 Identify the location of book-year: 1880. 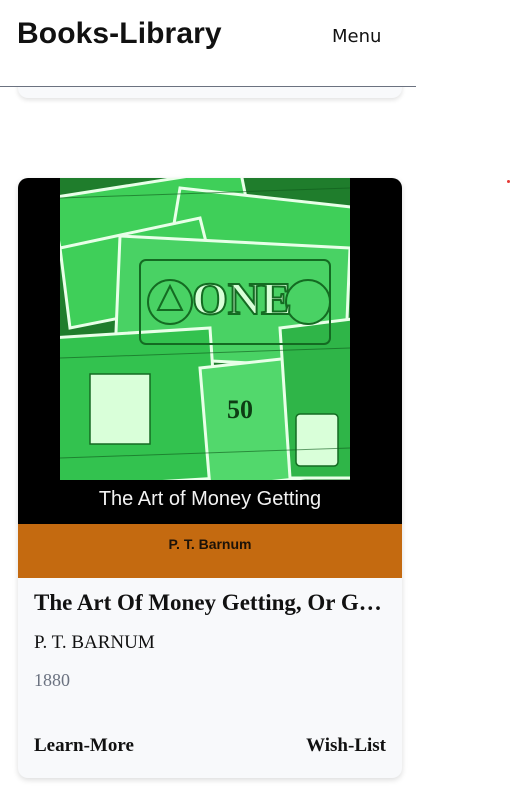
(52, 680).